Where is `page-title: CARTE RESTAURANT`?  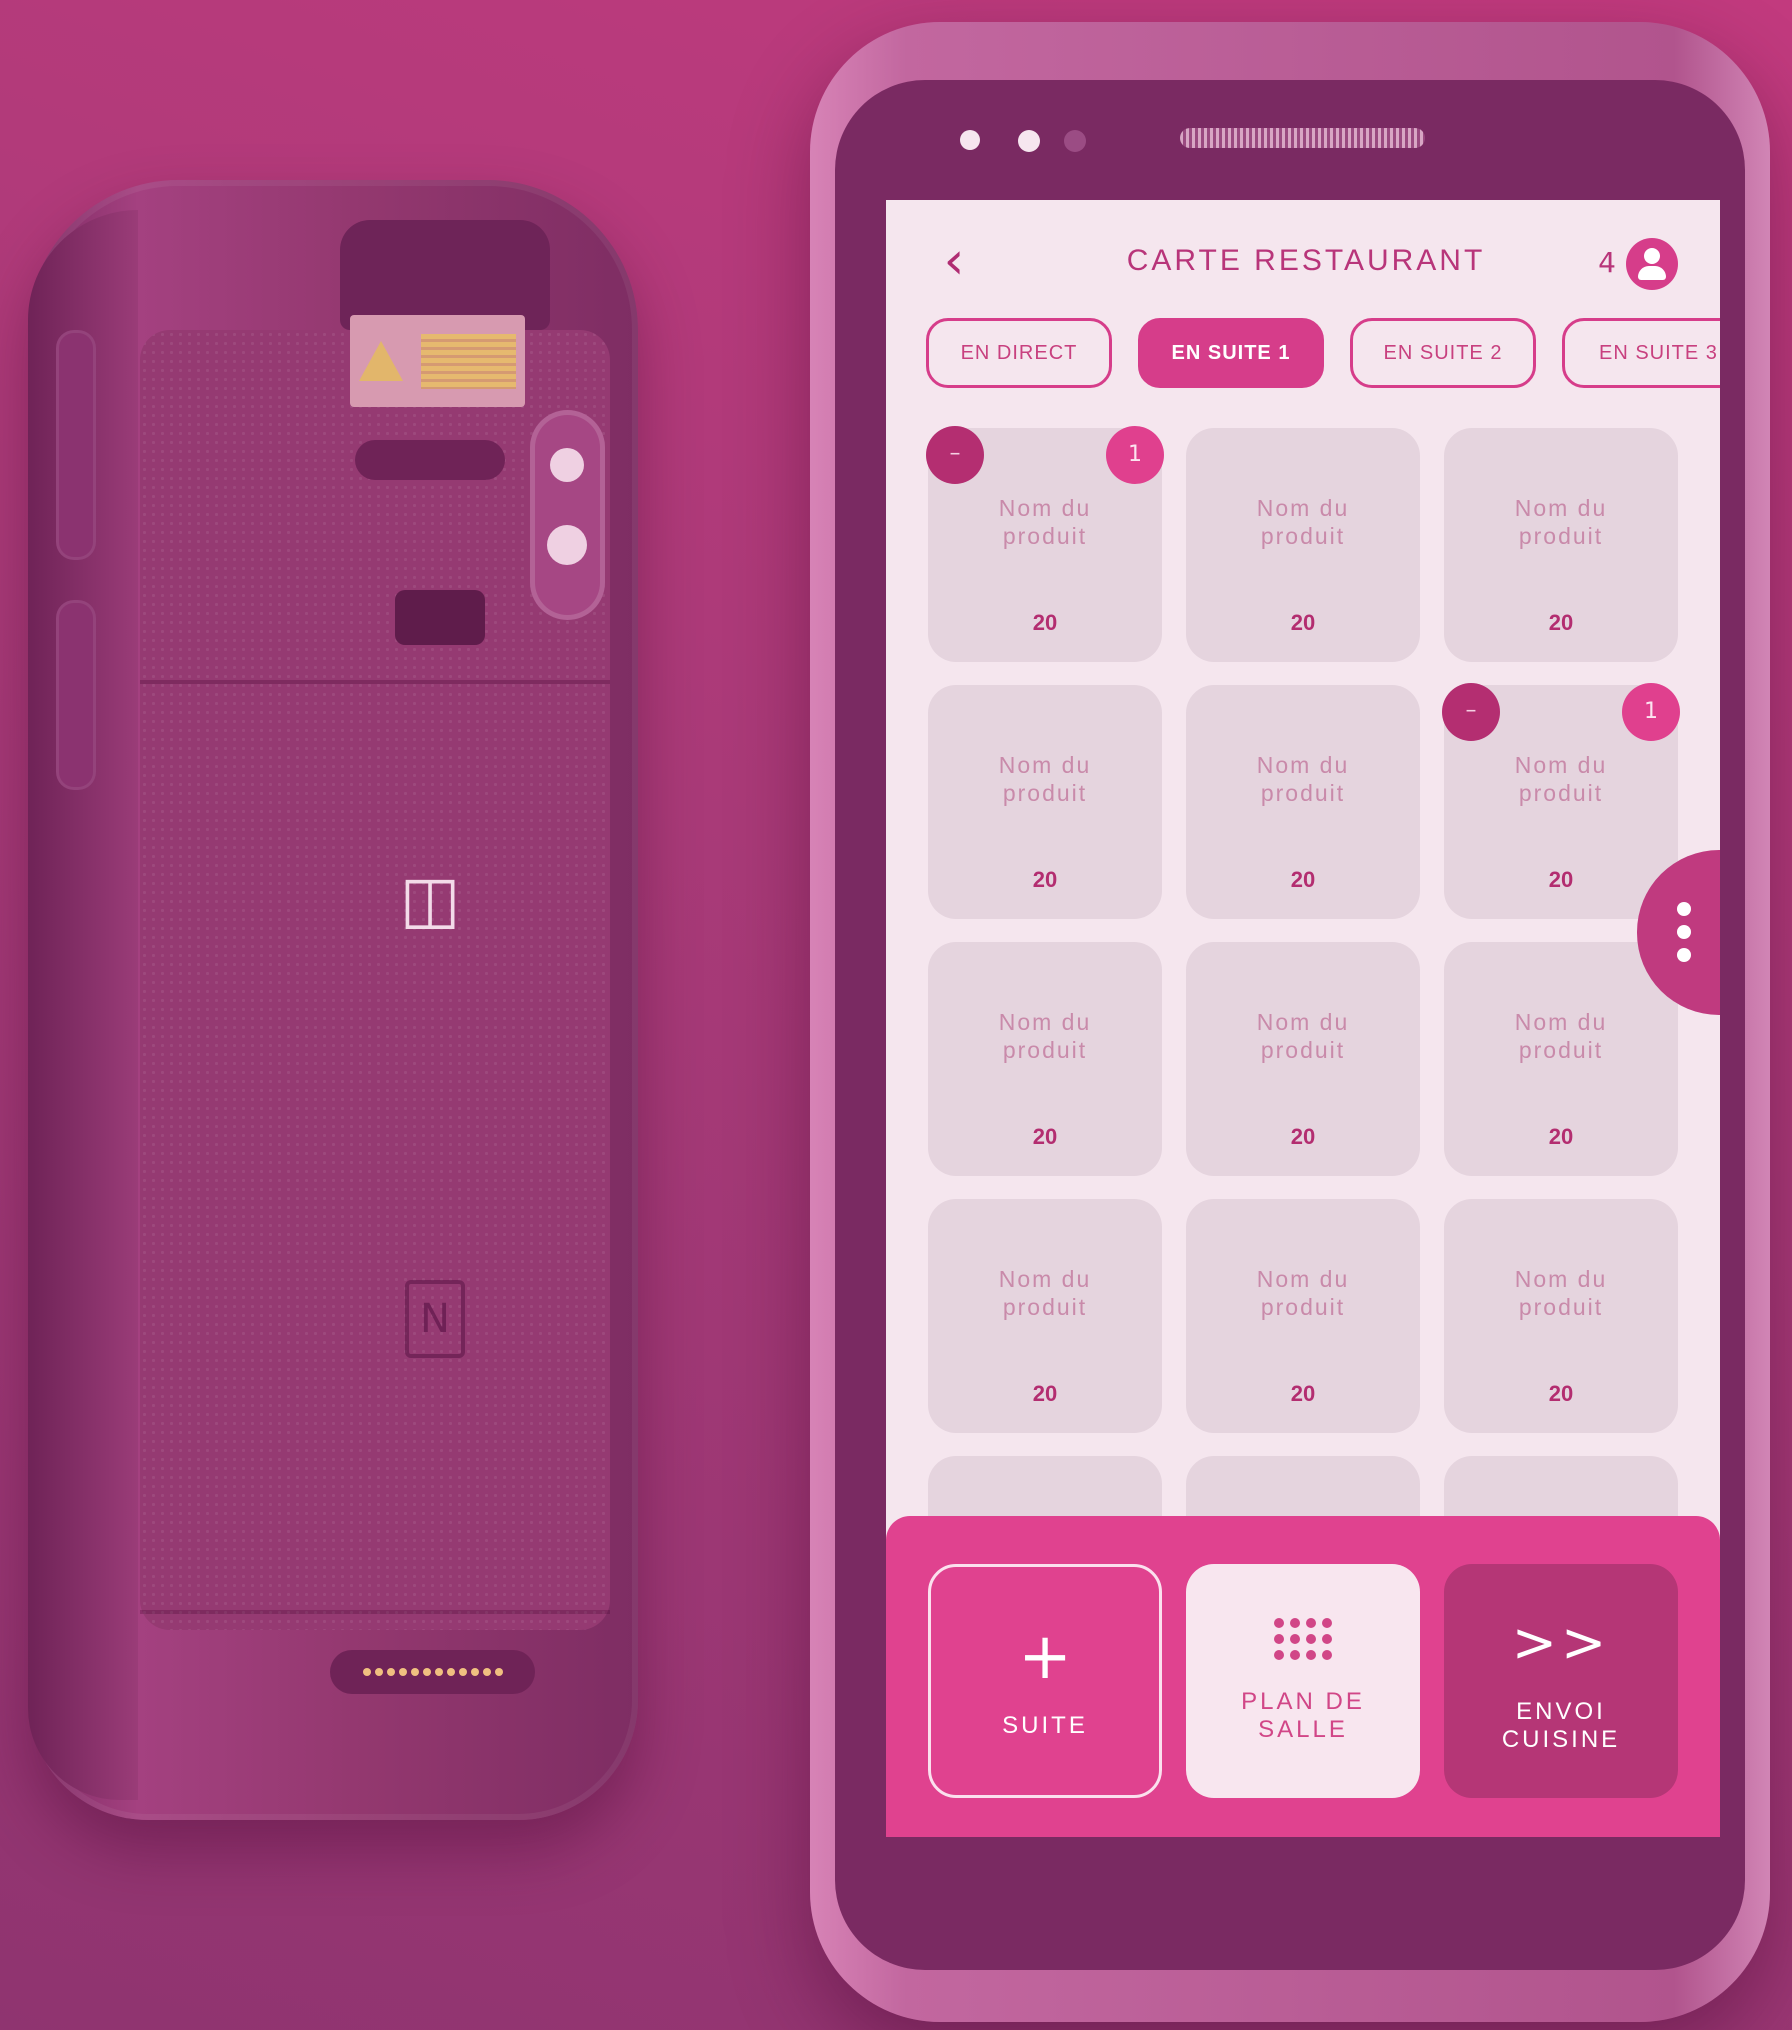
page-title: CARTE RESTAURANT is located at coordinates (1306, 260).